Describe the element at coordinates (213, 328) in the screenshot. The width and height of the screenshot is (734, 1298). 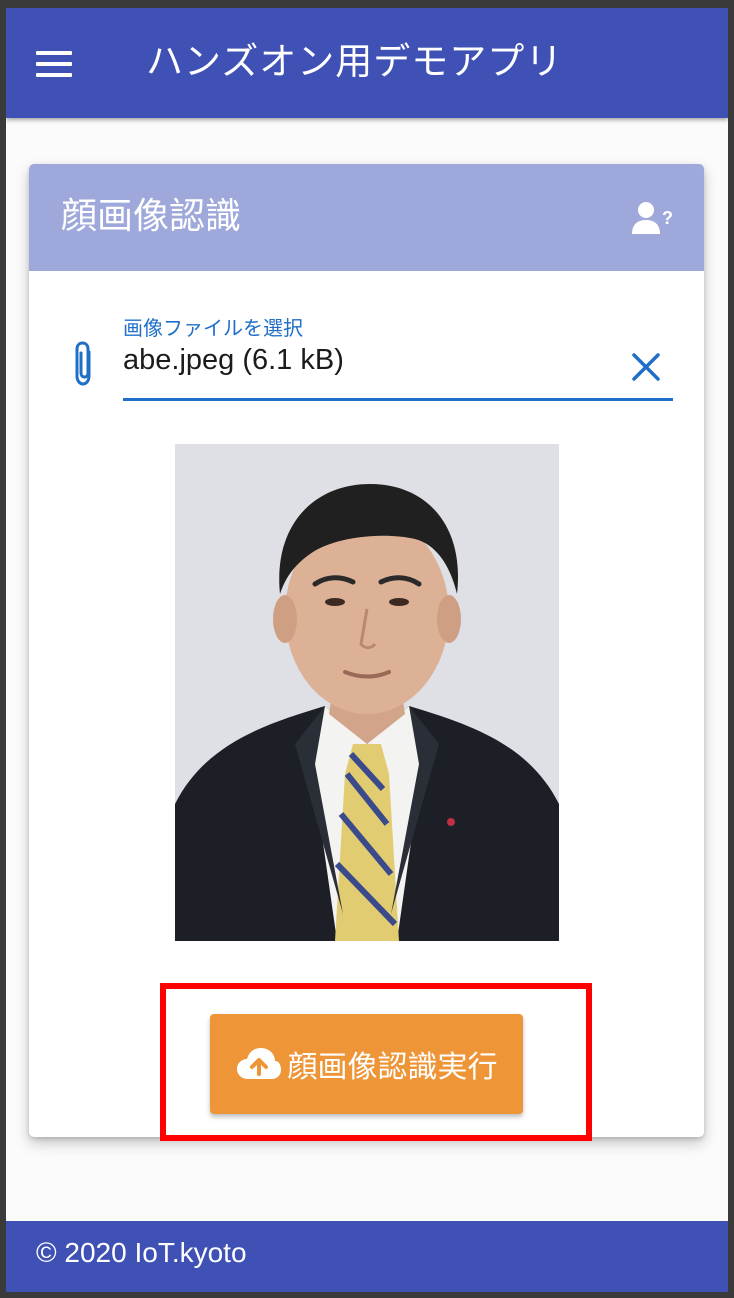
I see `file-input-label: 画像ファイルを選択` at that location.